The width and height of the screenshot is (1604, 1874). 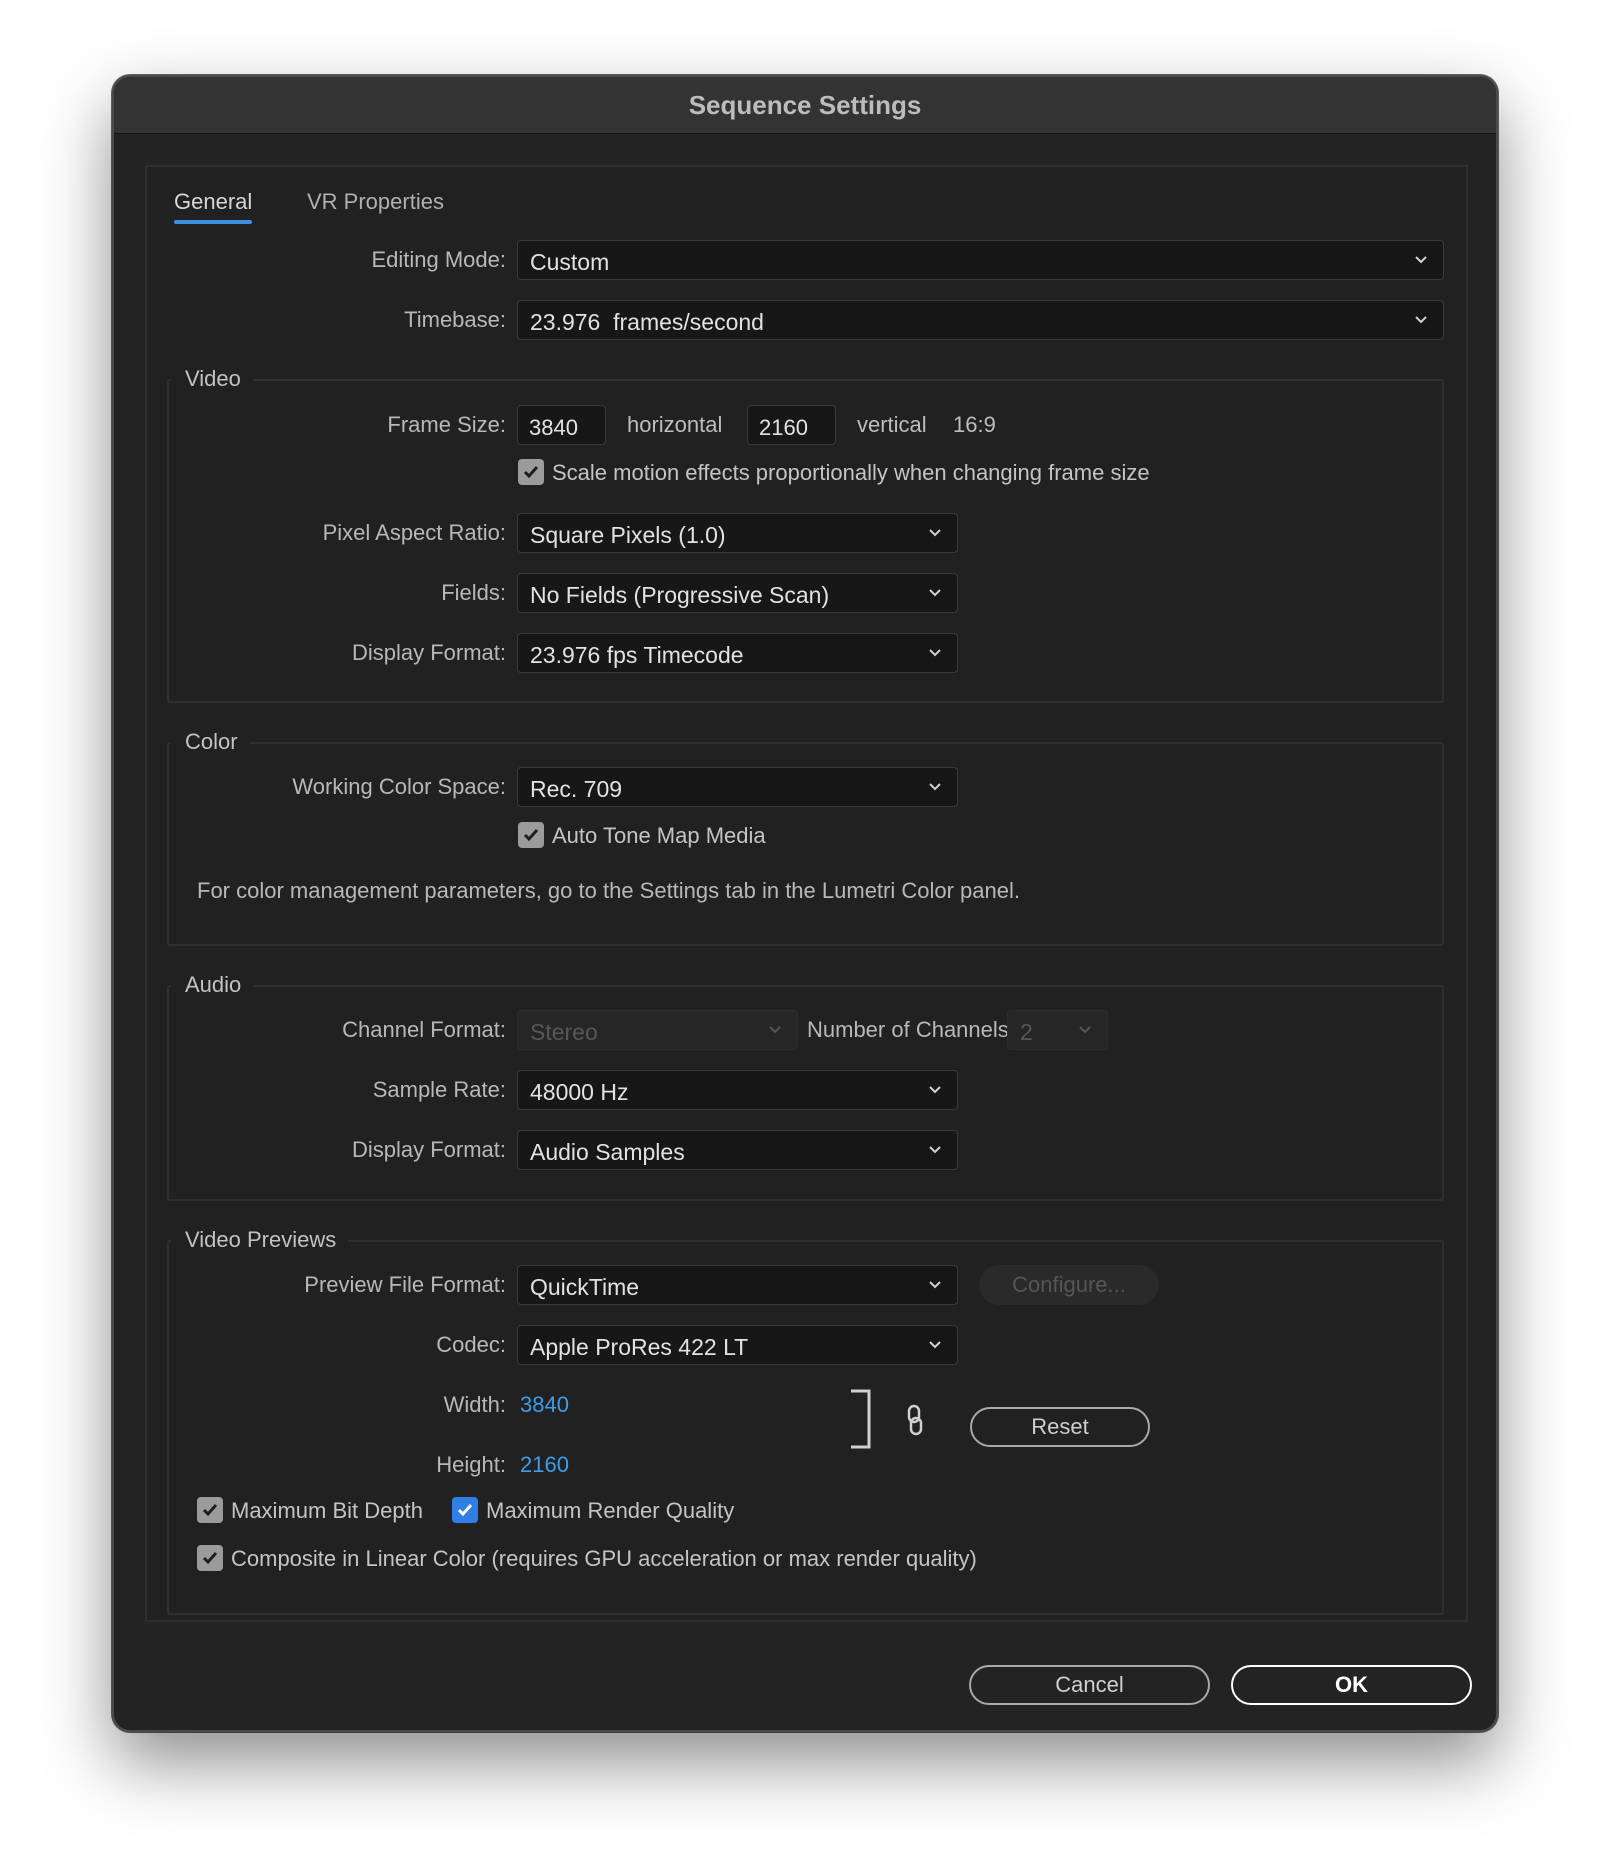 I want to click on preview-height-label: Height:, so click(x=471, y=1464).